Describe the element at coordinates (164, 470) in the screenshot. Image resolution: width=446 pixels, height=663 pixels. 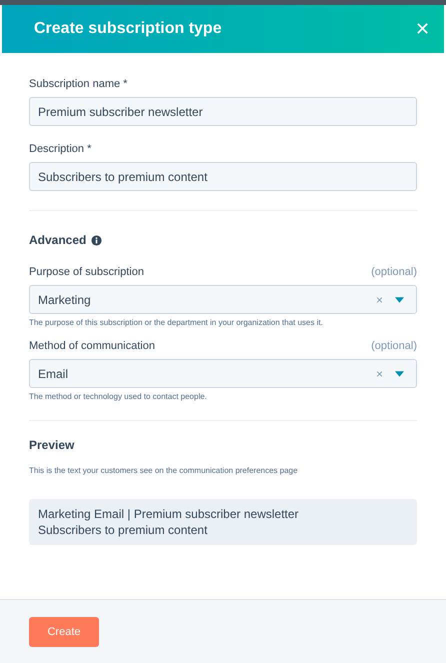
I see `preview-description: This is the text your customers see on the communication preferences page` at that location.